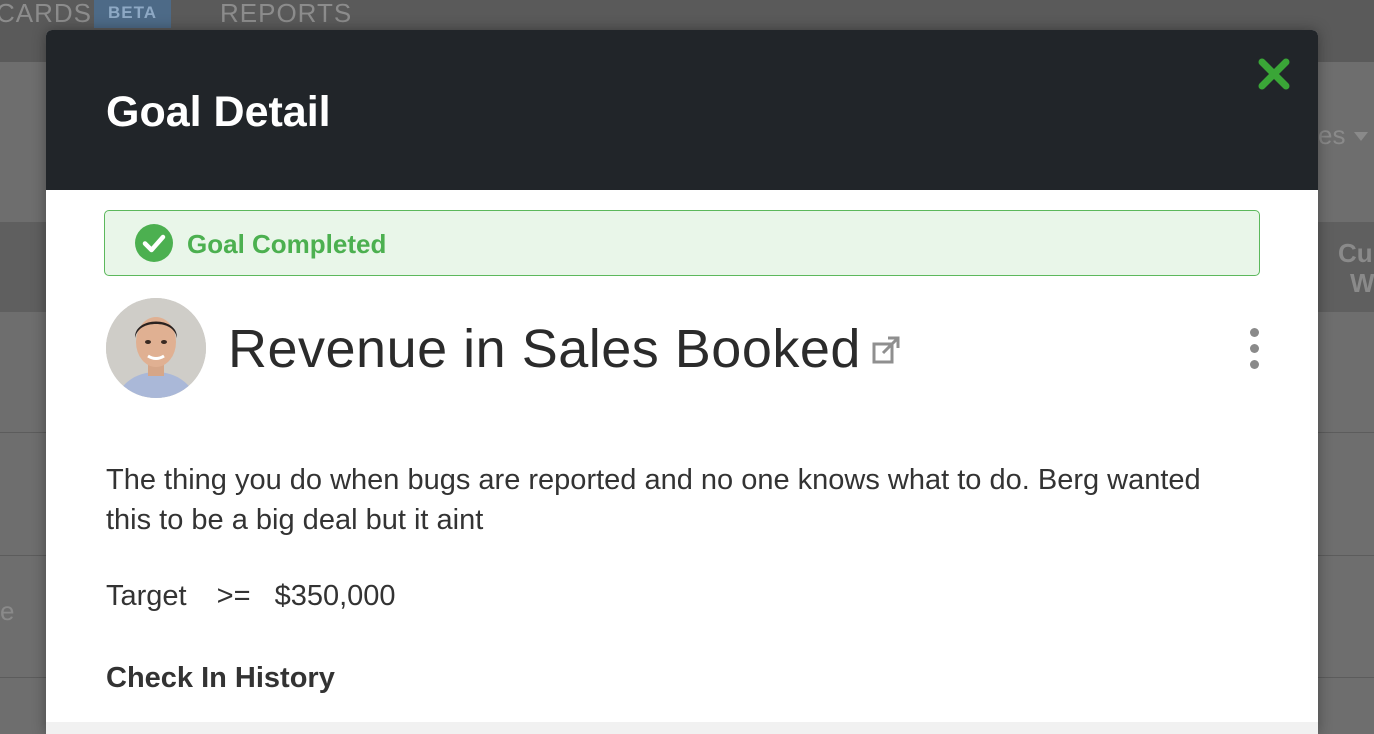  What do you see at coordinates (218, 112) in the screenshot?
I see `modal-title: Goal Detail` at bounding box center [218, 112].